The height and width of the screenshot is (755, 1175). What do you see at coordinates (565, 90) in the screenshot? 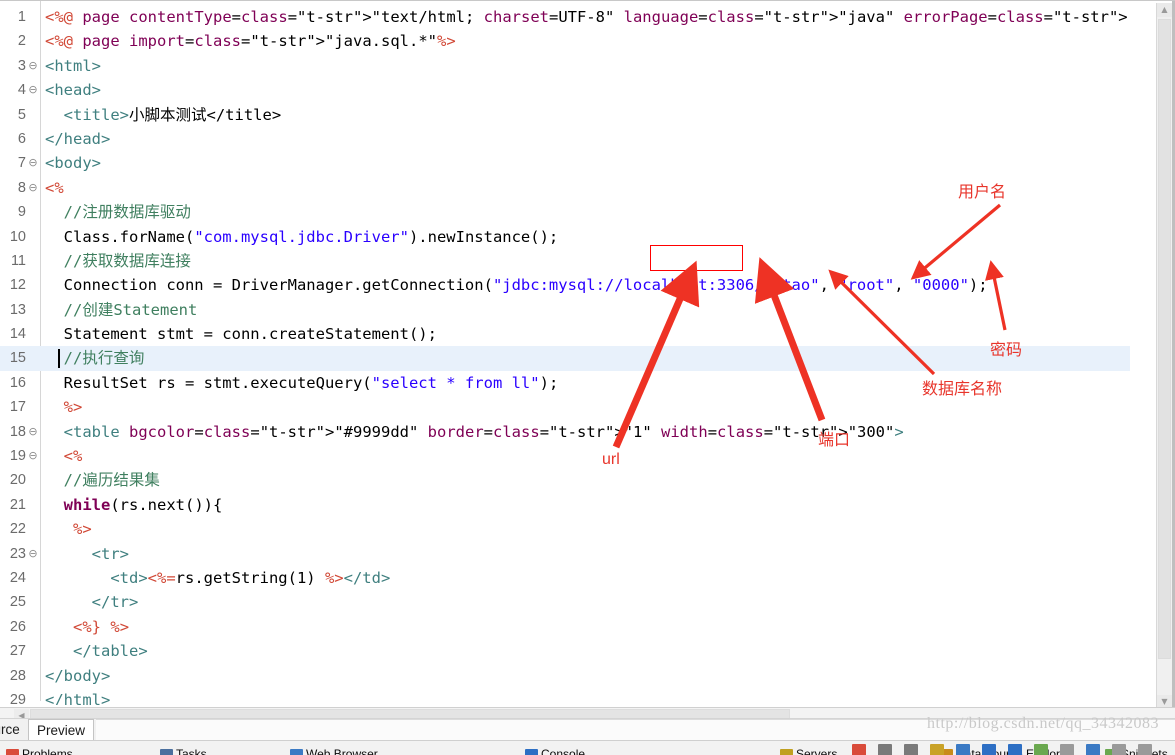
I see `code-line: 4 ⊖ <head>` at bounding box center [565, 90].